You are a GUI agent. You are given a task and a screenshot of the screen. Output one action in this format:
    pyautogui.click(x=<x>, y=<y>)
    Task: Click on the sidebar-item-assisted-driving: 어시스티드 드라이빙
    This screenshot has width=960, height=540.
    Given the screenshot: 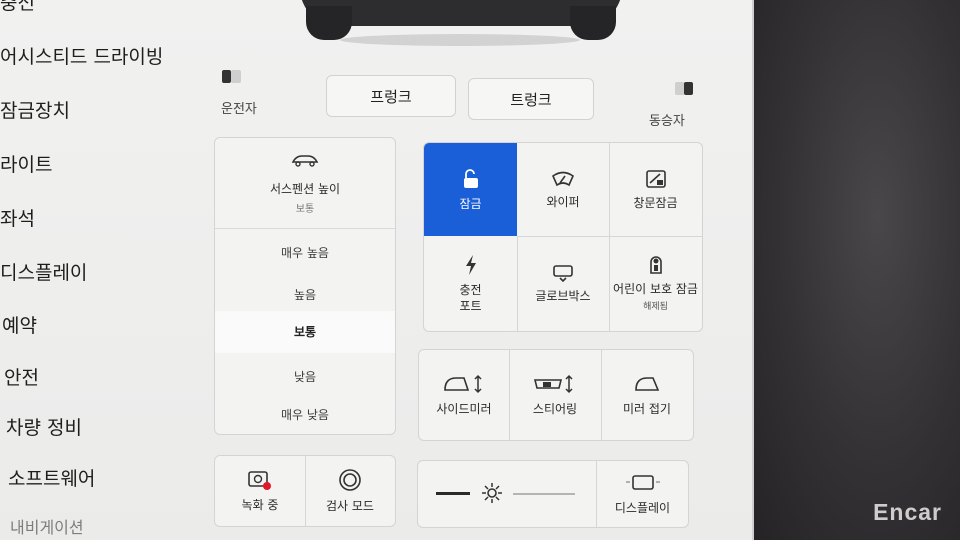 What is the action you would take?
    pyautogui.click(x=81, y=55)
    